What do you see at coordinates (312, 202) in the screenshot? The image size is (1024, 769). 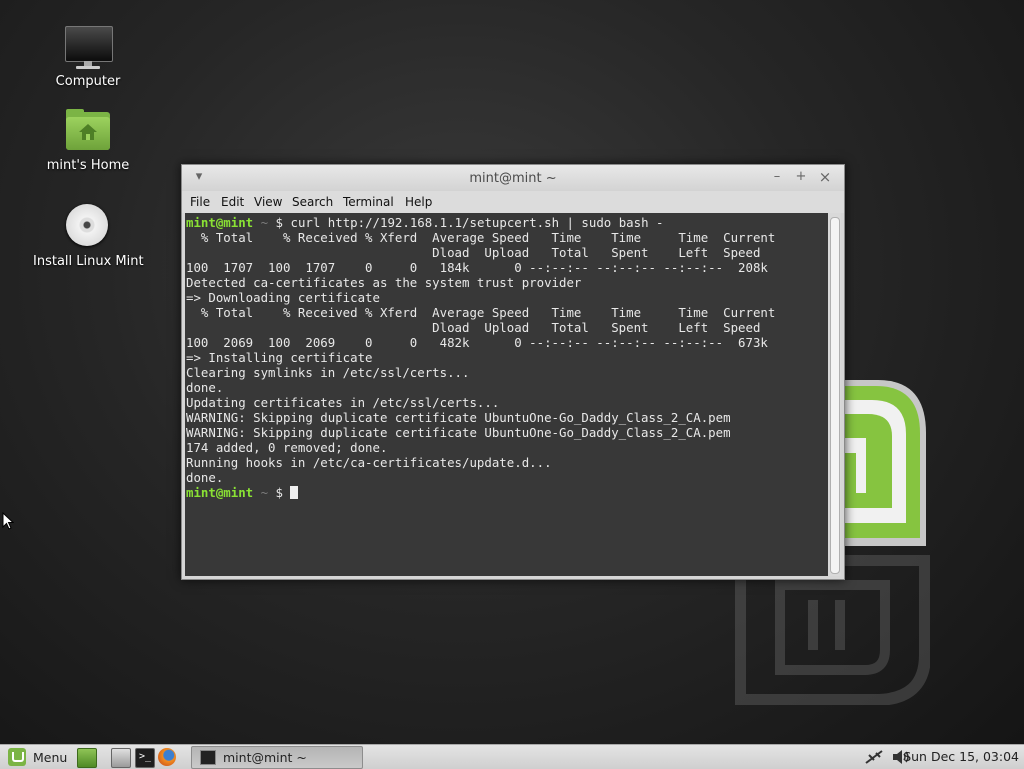 I see `menu-search: Search` at bounding box center [312, 202].